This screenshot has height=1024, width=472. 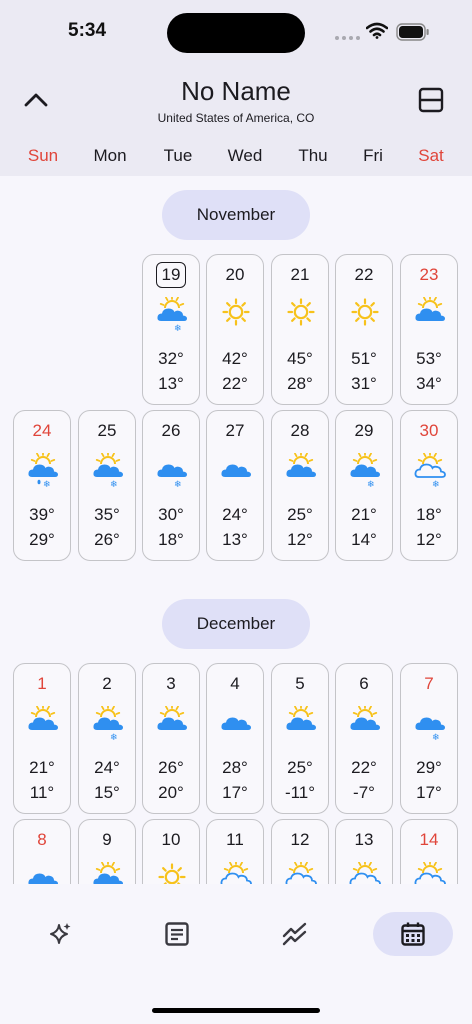 I want to click on day-card: 7 ❄ 29° 17°, so click(x=429, y=738).